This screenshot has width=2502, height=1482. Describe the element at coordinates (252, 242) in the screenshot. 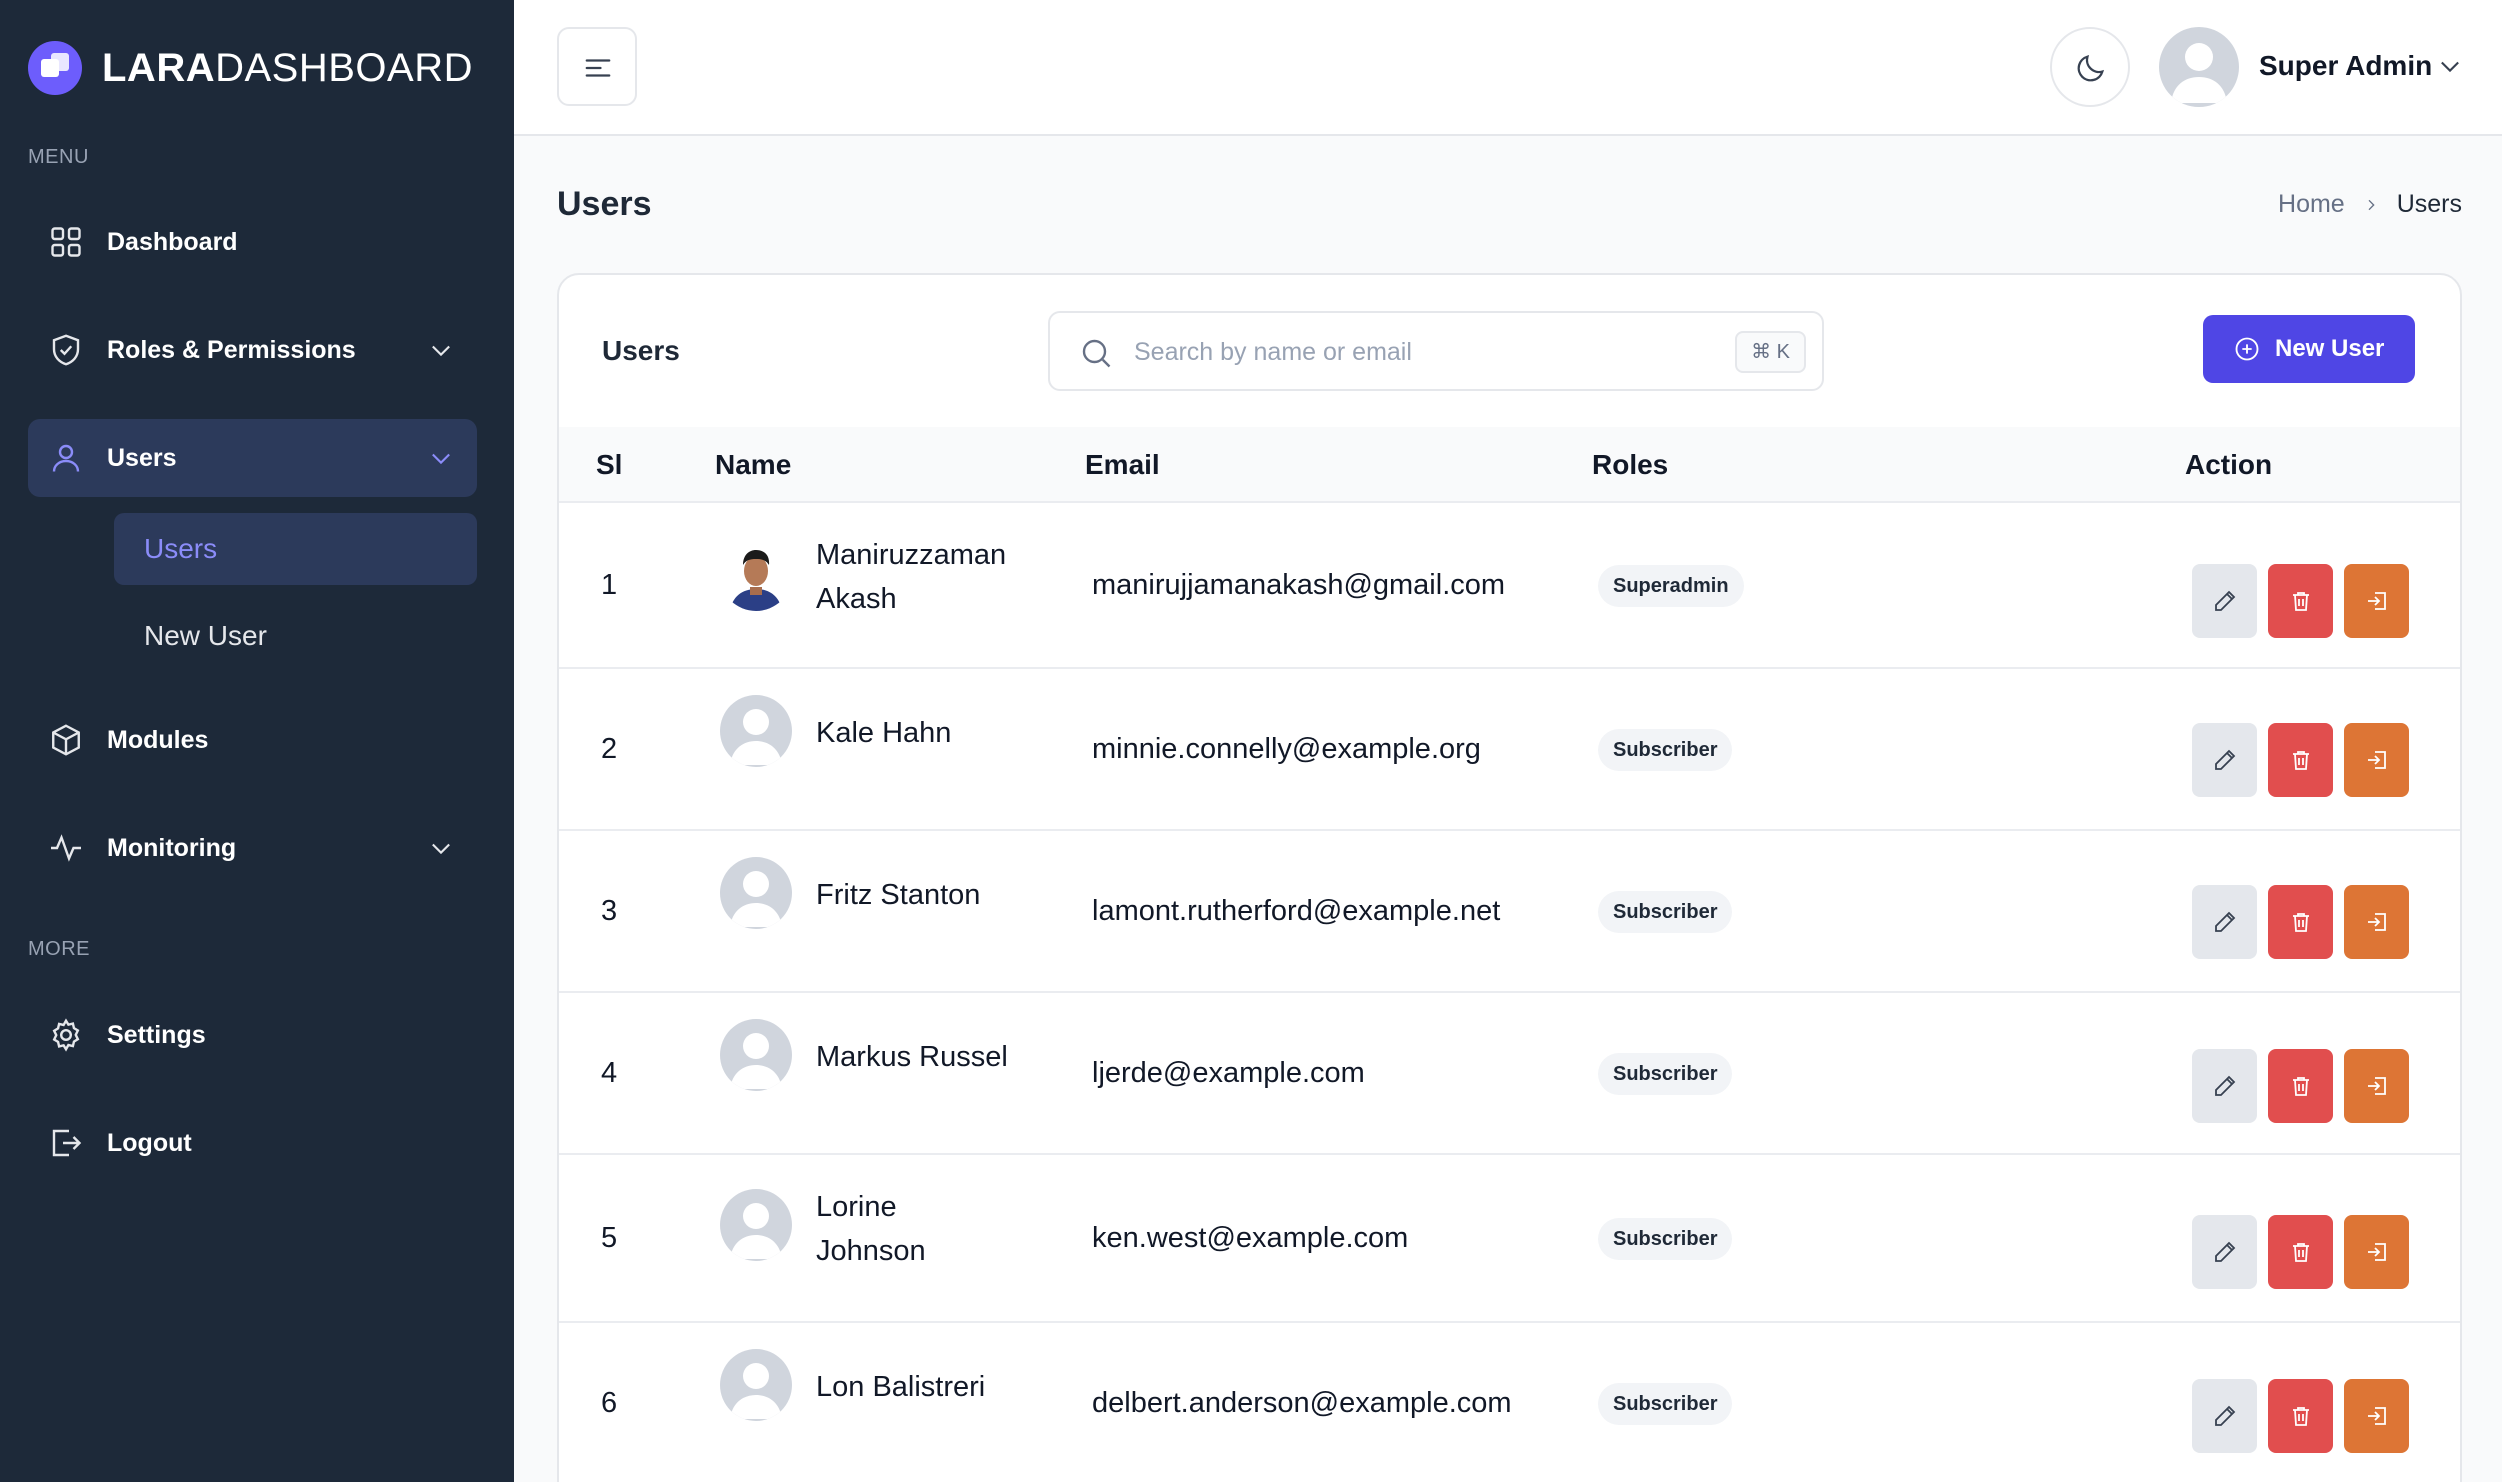

I see `sidebar-item-dashboard: Dashboard` at that location.